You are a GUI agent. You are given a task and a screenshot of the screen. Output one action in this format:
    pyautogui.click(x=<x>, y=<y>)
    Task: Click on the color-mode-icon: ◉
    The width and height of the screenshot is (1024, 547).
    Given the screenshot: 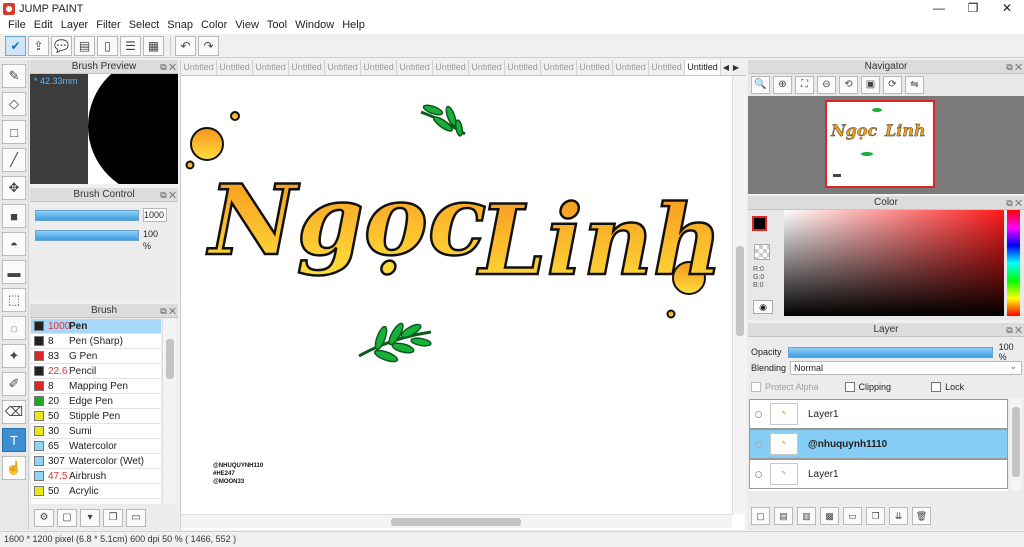 What is the action you would take?
    pyautogui.click(x=763, y=307)
    